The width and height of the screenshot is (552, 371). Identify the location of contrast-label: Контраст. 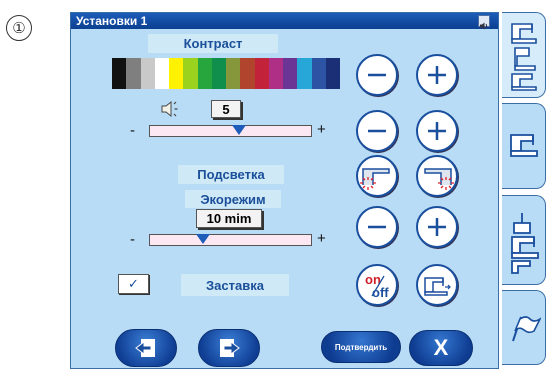
(213, 43).